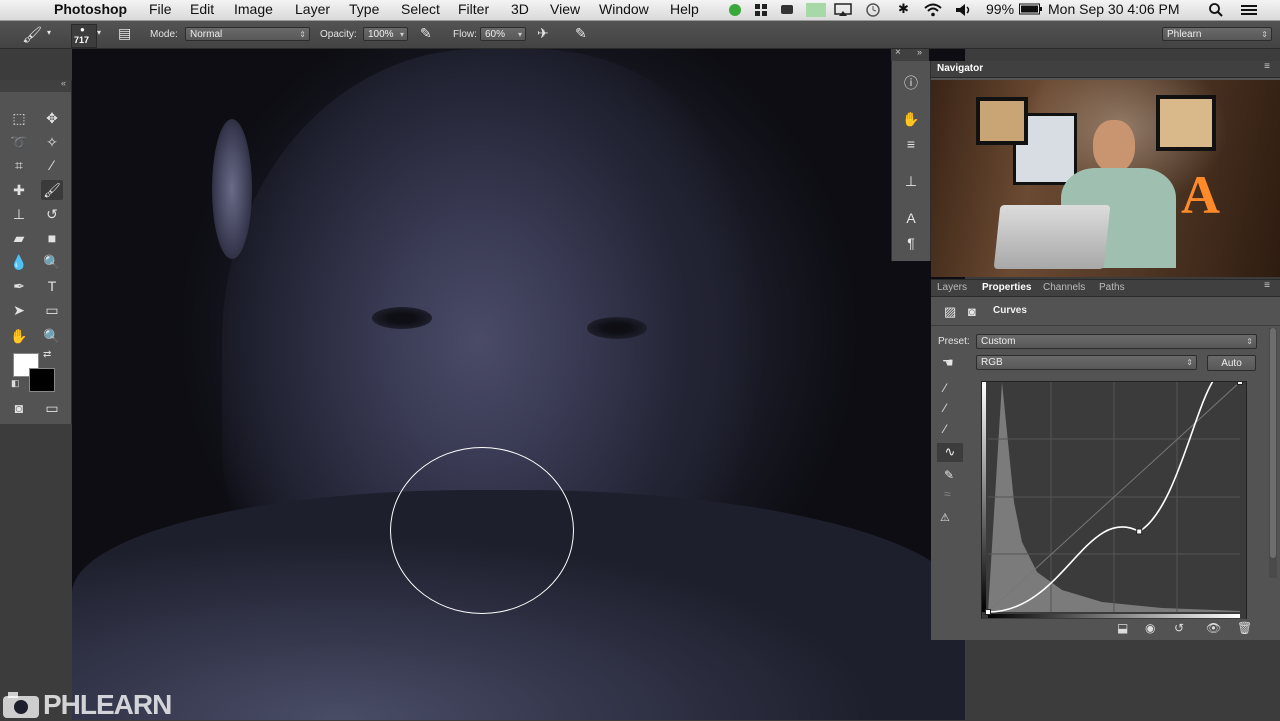  Describe the element at coordinates (945, 429) in the screenshot. I see `white-point-eyedropper-icon: ⁄` at that location.